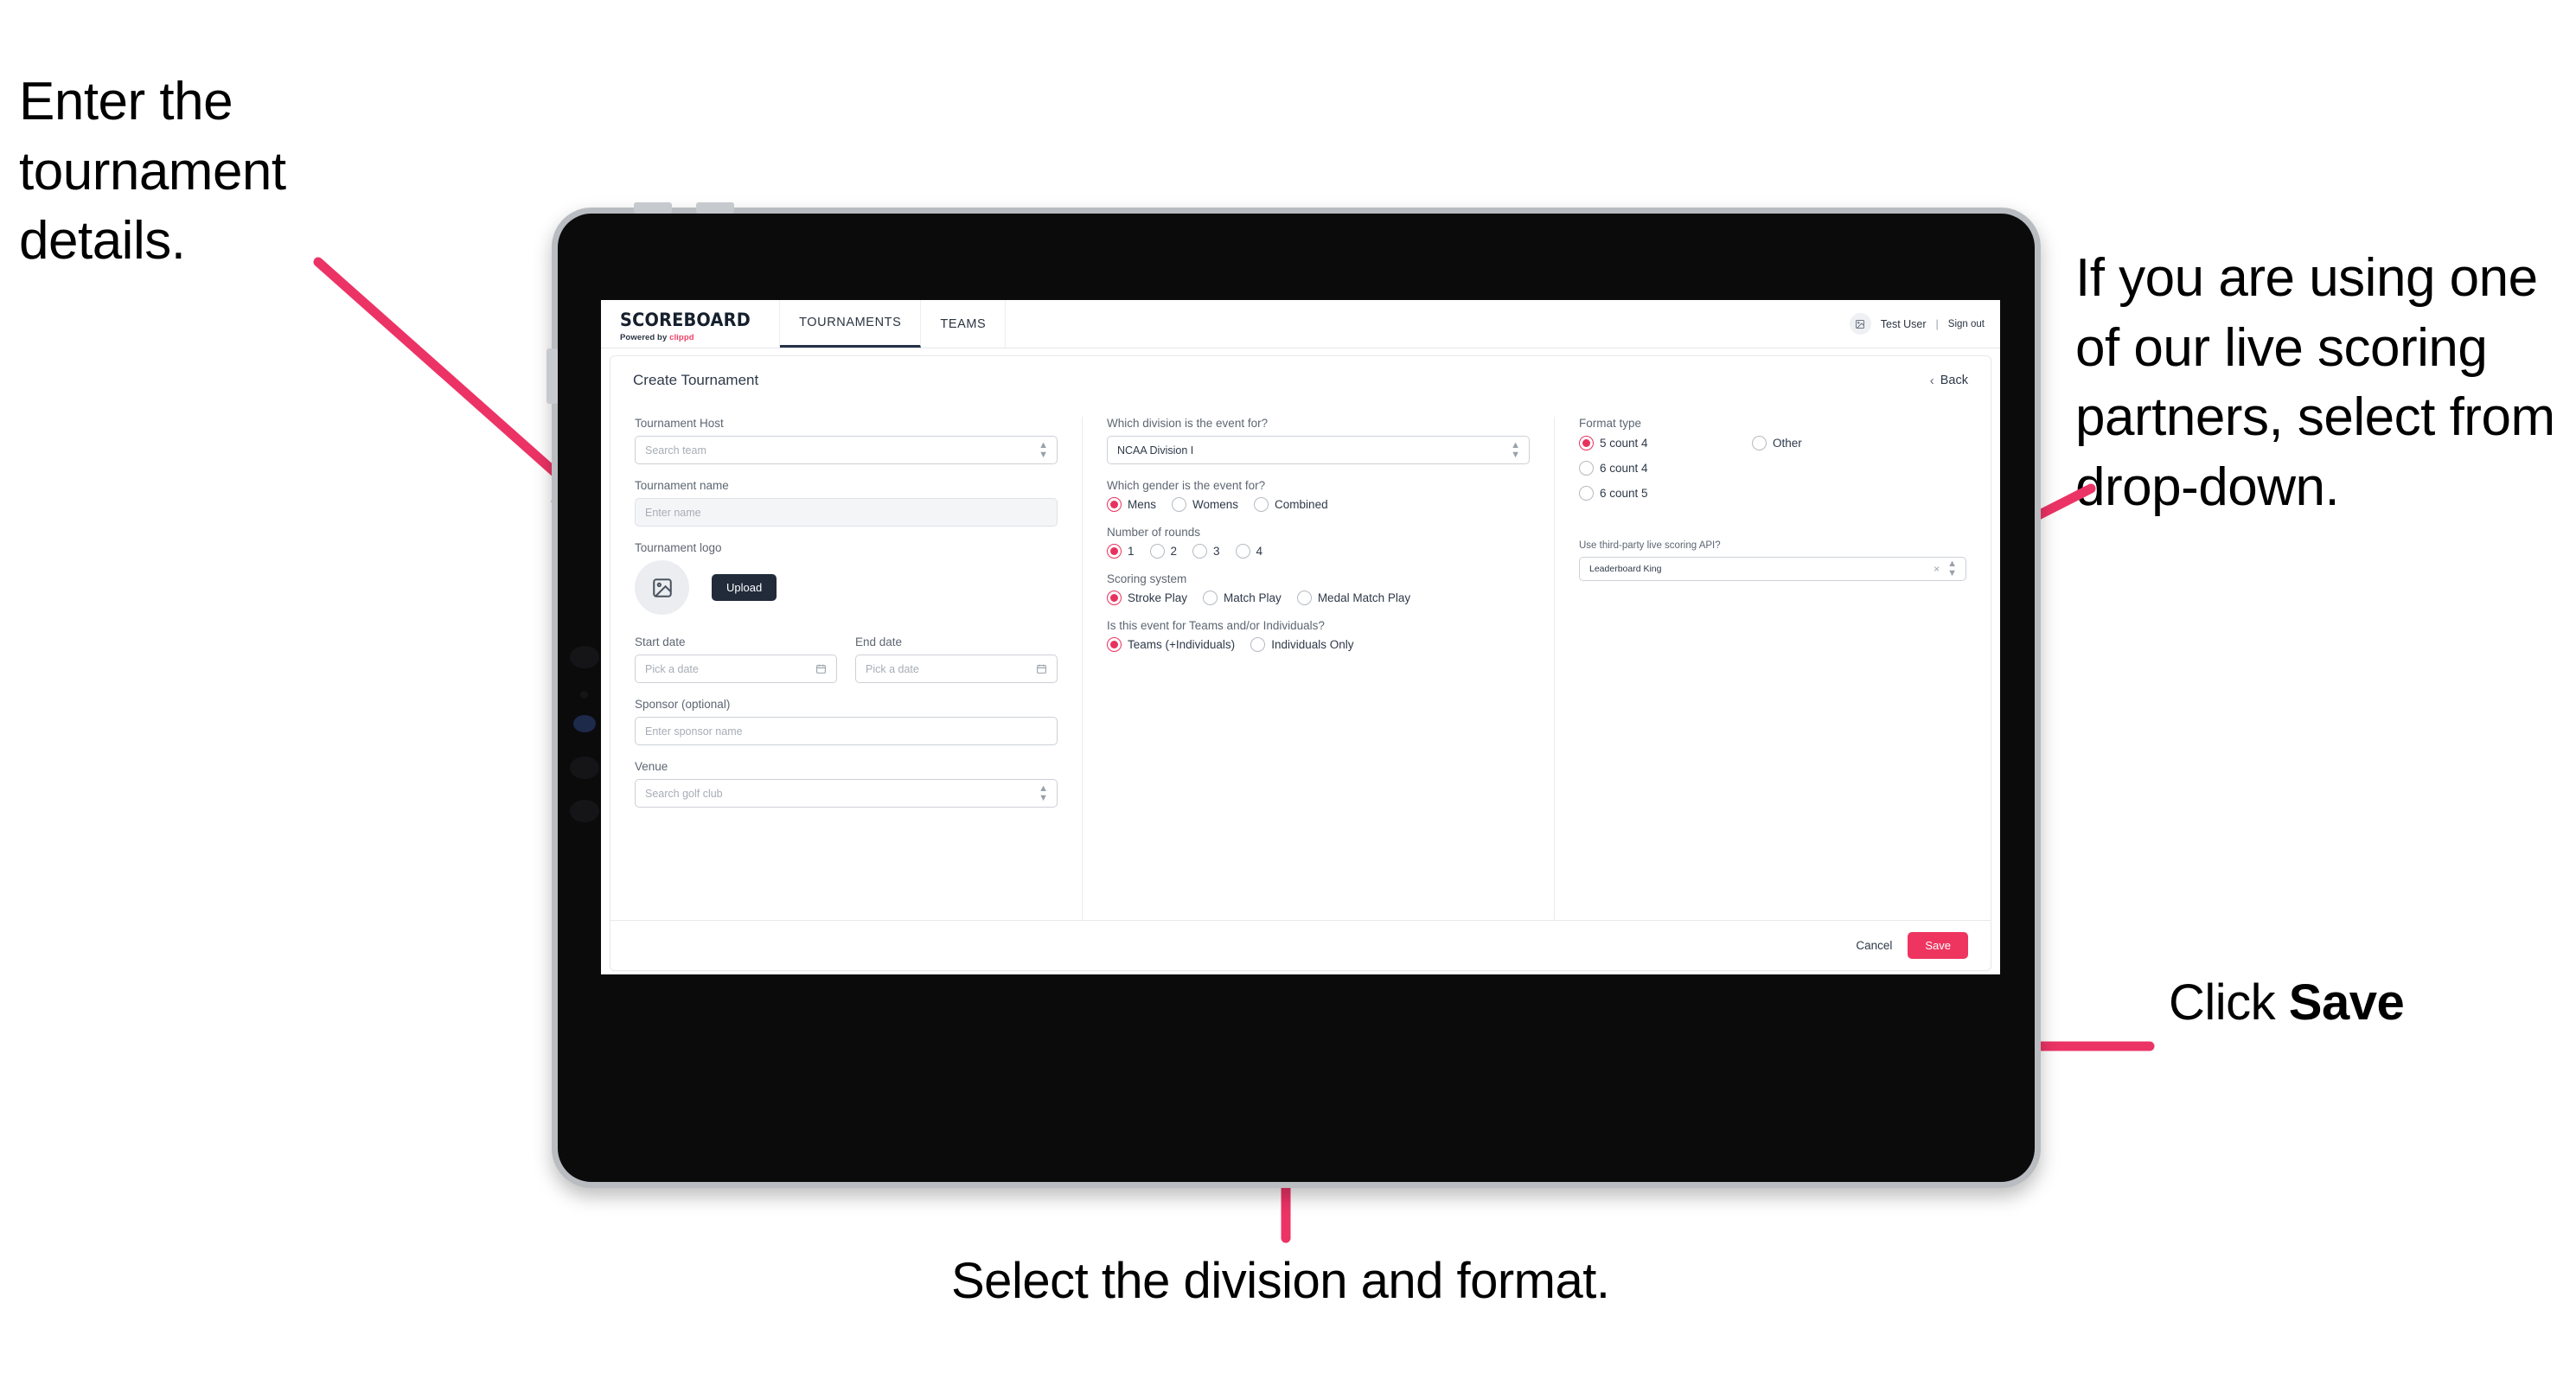  Describe the element at coordinates (1353, 598) in the screenshot. I see `radio-scoring-medal-match-play: Medal Match Play` at that location.